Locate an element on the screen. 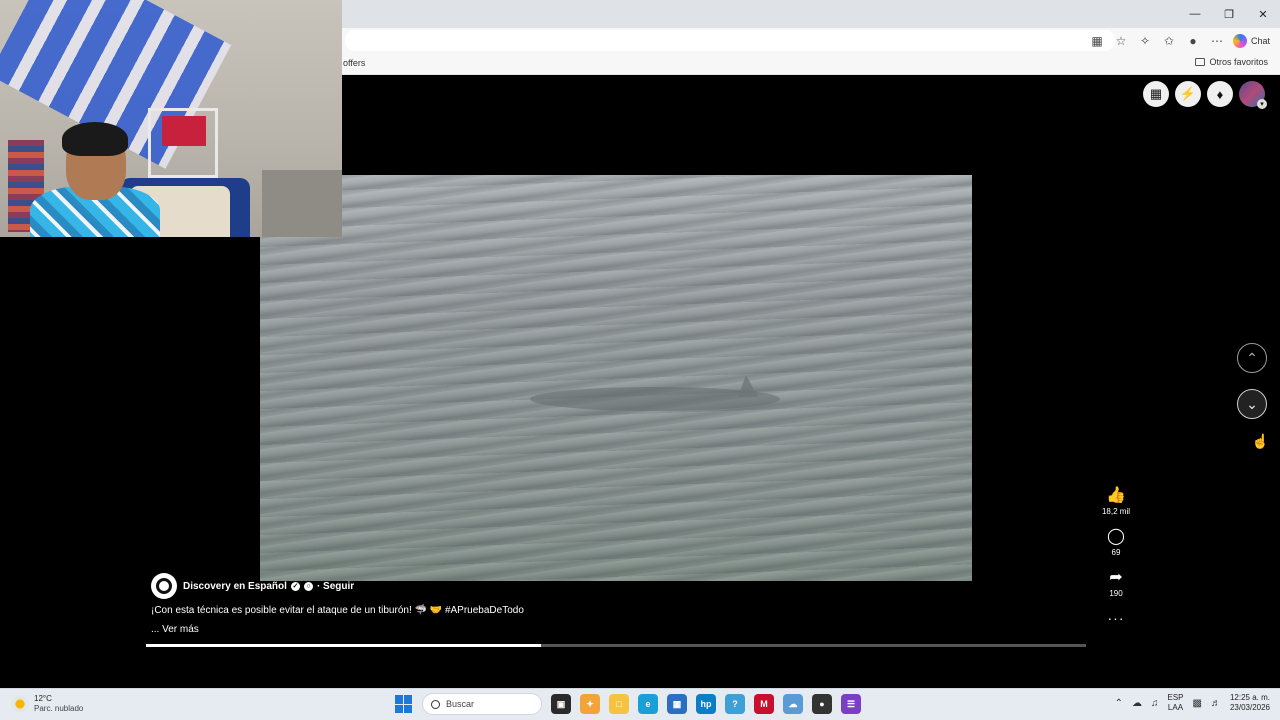 Image resolution: width=1280 pixels, height=720 pixels. chevron-down-icon: ▾ is located at coordinates (1262, 104).